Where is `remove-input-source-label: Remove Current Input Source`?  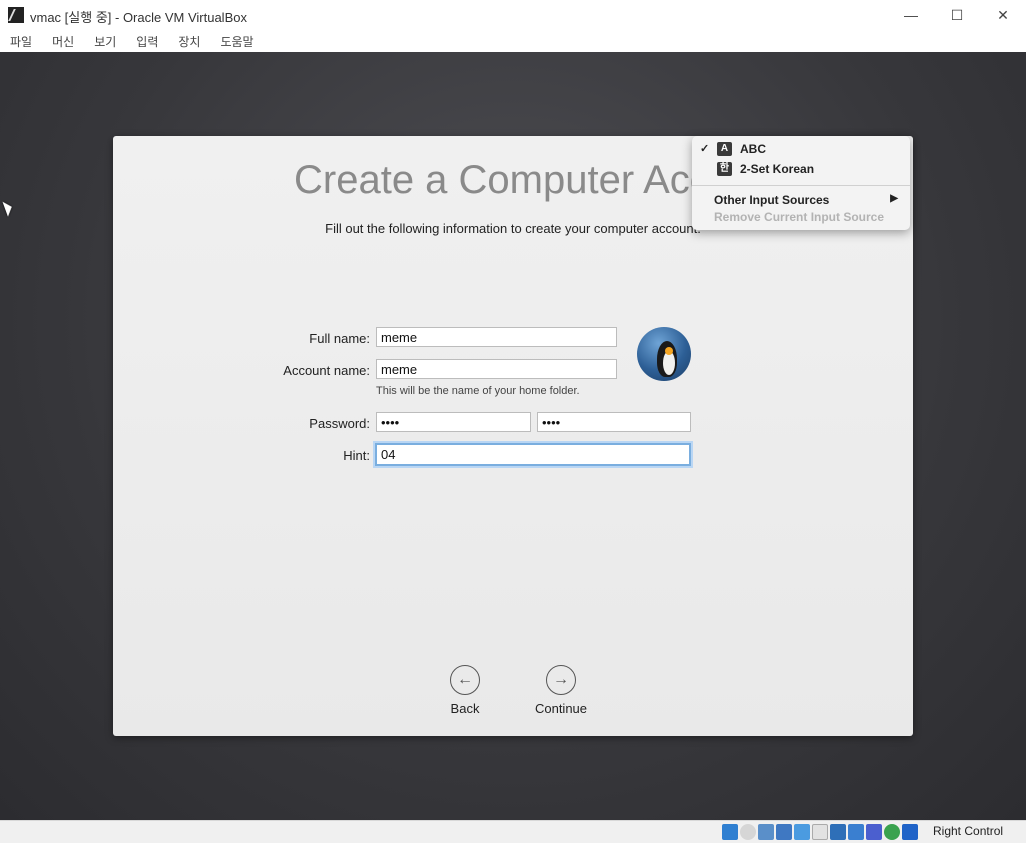 remove-input-source-label: Remove Current Input Source is located at coordinates (799, 217).